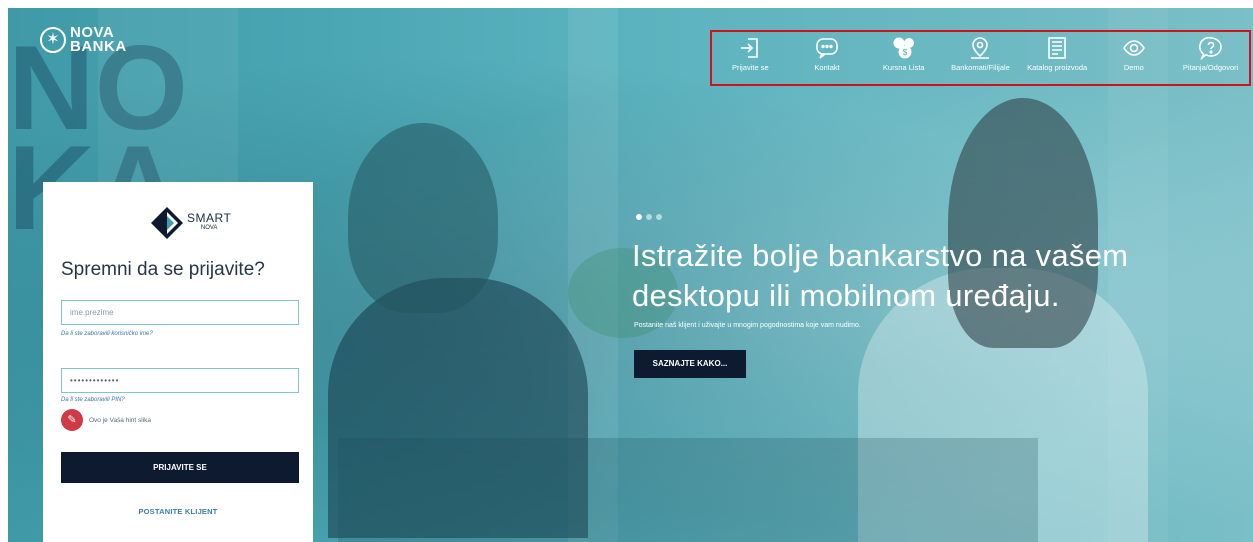 Image resolution: width=1253 pixels, height=542 pixels. Describe the element at coordinates (178, 511) in the screenshot. I see `become-client-link: POSTANITE KLIJENT` at that location.